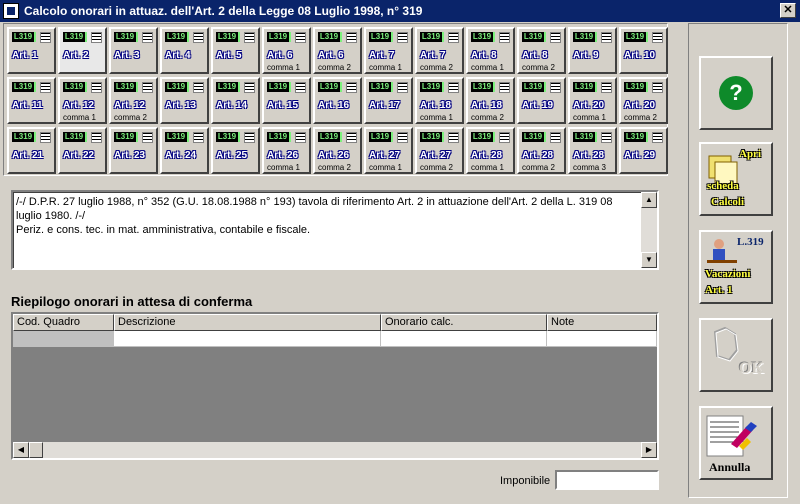  What do you see at coordinates (247, 339) in the screenshot?
I see `grid-cell-descrizione` at bounding box center [247, 339].